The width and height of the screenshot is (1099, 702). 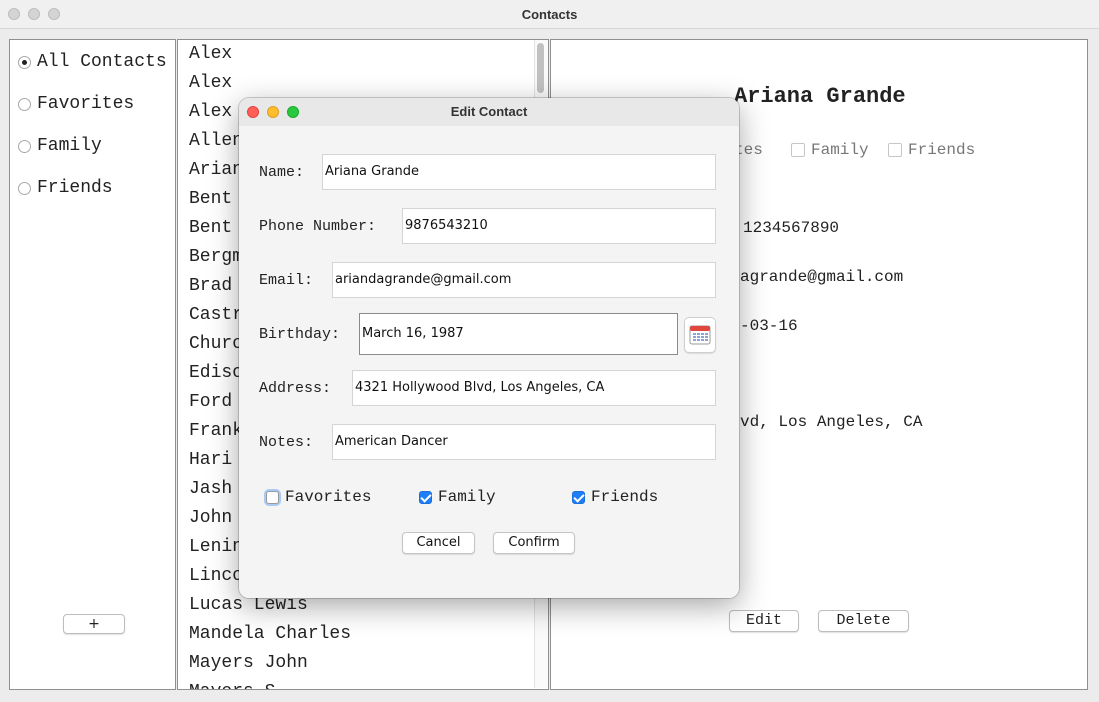 What do you see at coordinates (286, 442) in the screenshot?
I see `notes-label: Notes:` at bounding box center [286, 442].